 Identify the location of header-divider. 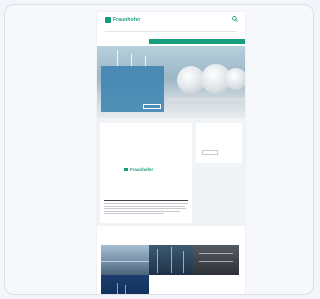
(171, 31).